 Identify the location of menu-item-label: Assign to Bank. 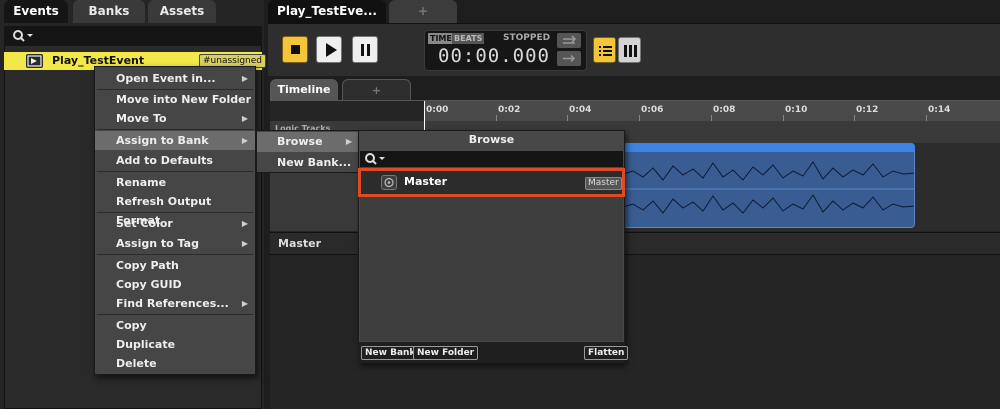
(162, 140).